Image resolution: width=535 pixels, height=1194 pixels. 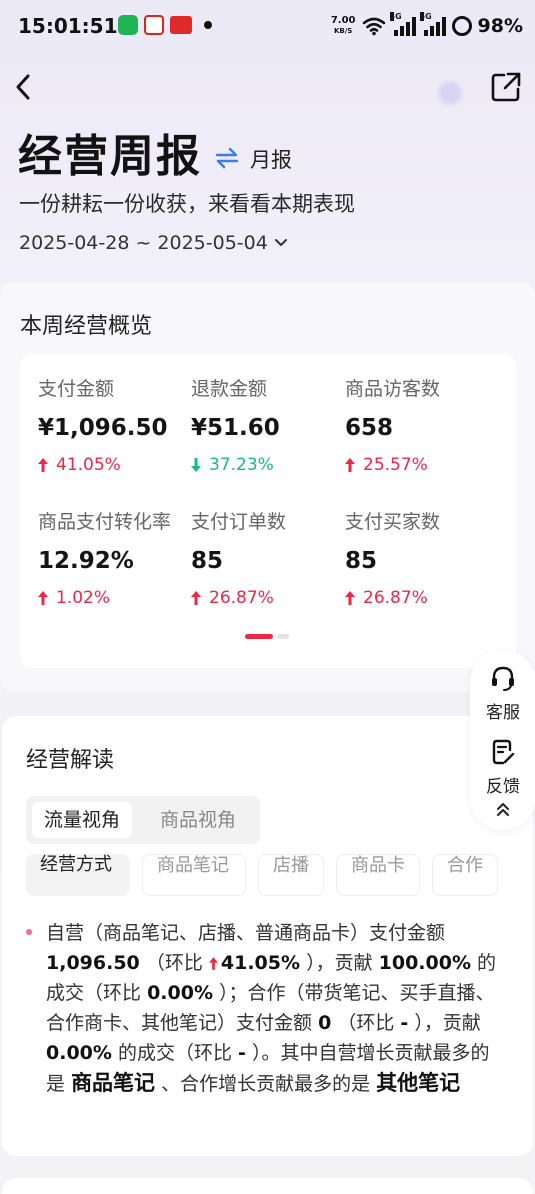 What do you see at coordinates (425, 16) in the screenshot?
I see `network-type-2: 5G` at bounding box center [425, 16].